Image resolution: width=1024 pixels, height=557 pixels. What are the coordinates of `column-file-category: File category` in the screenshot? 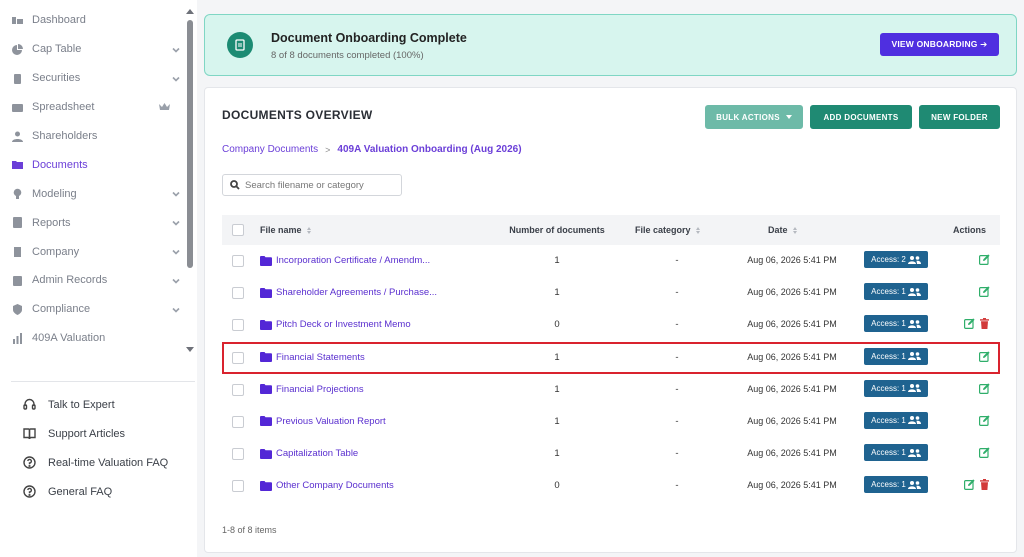 It's located at (667, 230).